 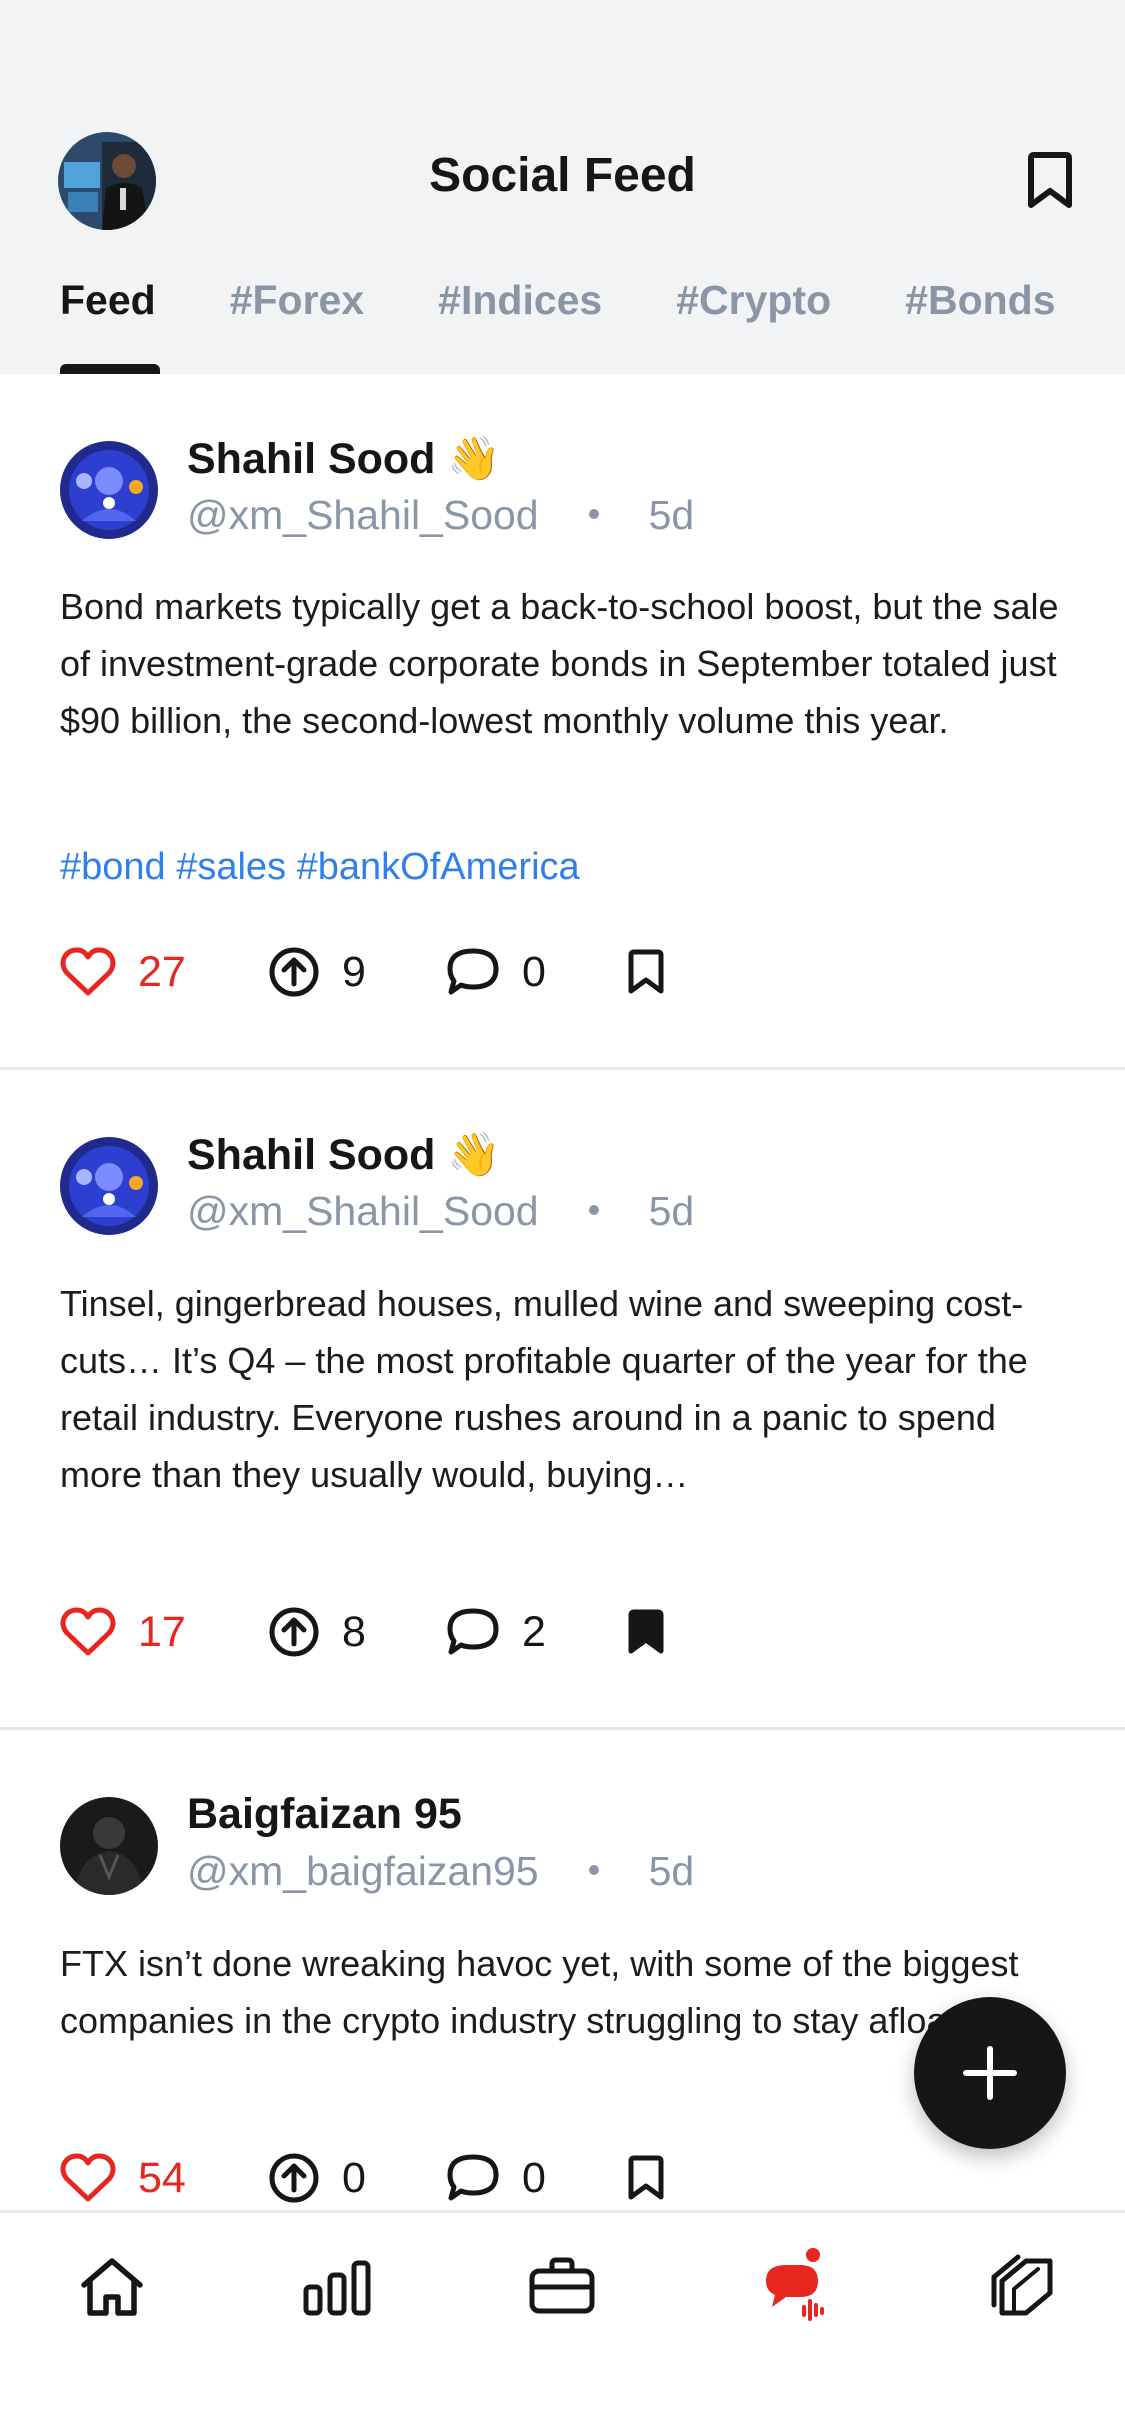 What do you see at coordinates (562, 175) in the screenshot?
I see `page-title: Social Feed` at bounding box center [562, 175].